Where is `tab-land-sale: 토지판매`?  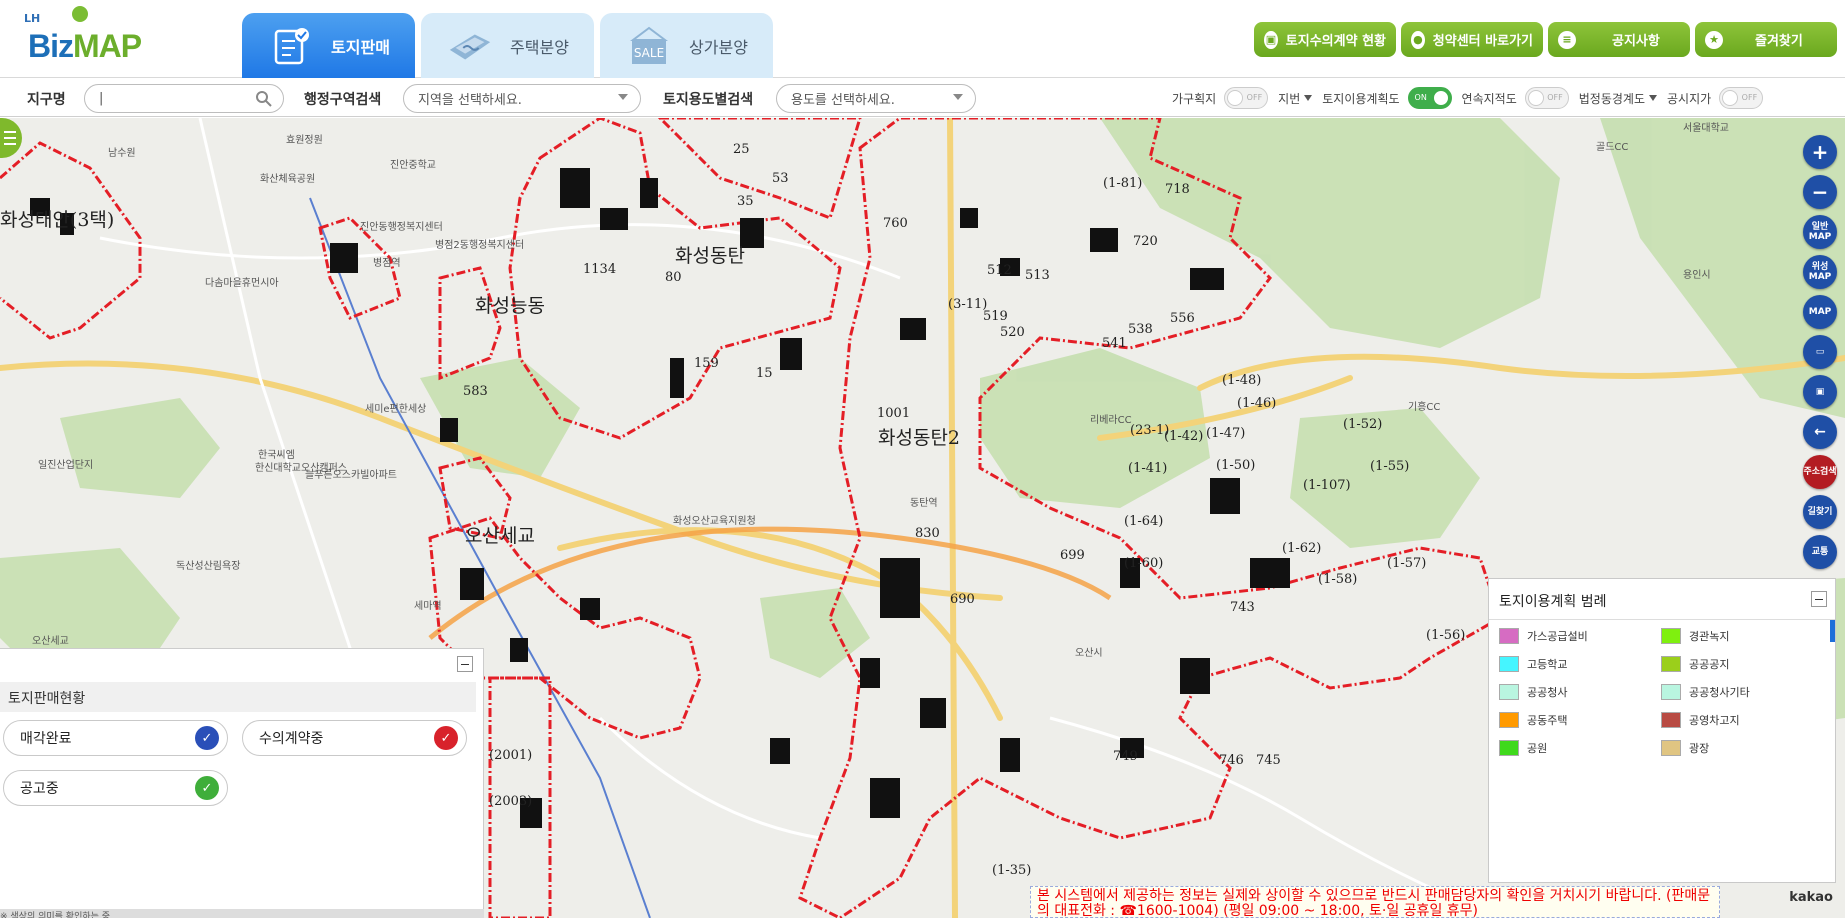
tab-land-sale: 토지판매 is located at coordinates (328, 45).